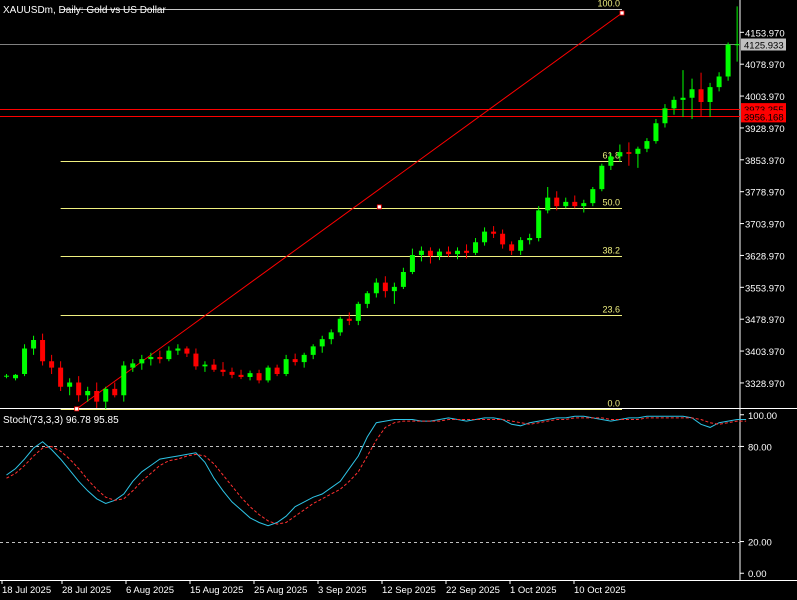  Describe the element at coordinates (84, 10) in the screenshot. I see `symbol-title: XAUUSDm, Daily: Gold vs US Dollar` at that location.